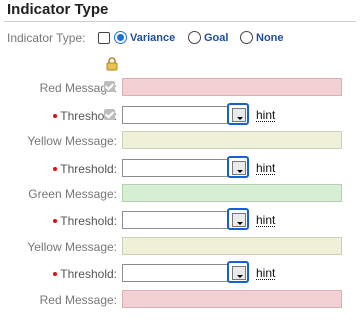  I want to click on lock-icon, so click(112, 64).